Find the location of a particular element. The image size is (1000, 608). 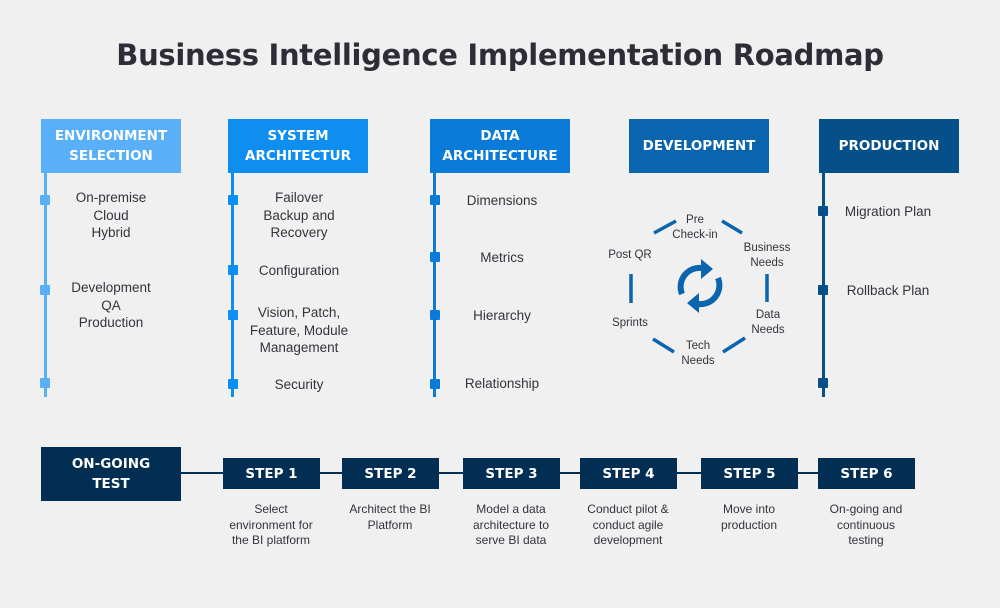

step-2-box: STEP 2 is located at coordinates (390, 473).